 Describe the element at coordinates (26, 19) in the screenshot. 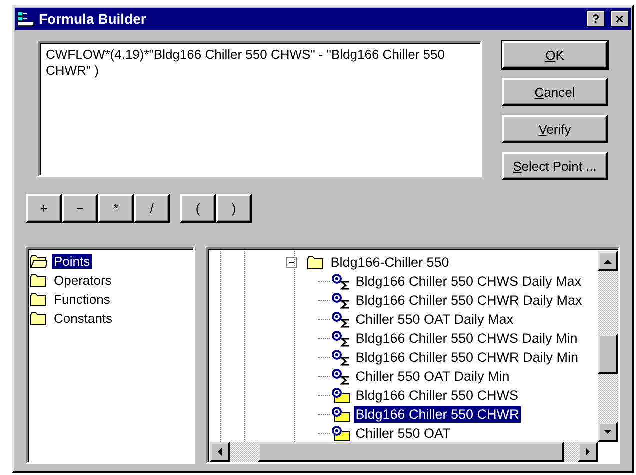

I see `tree-structure-icon` at that location.